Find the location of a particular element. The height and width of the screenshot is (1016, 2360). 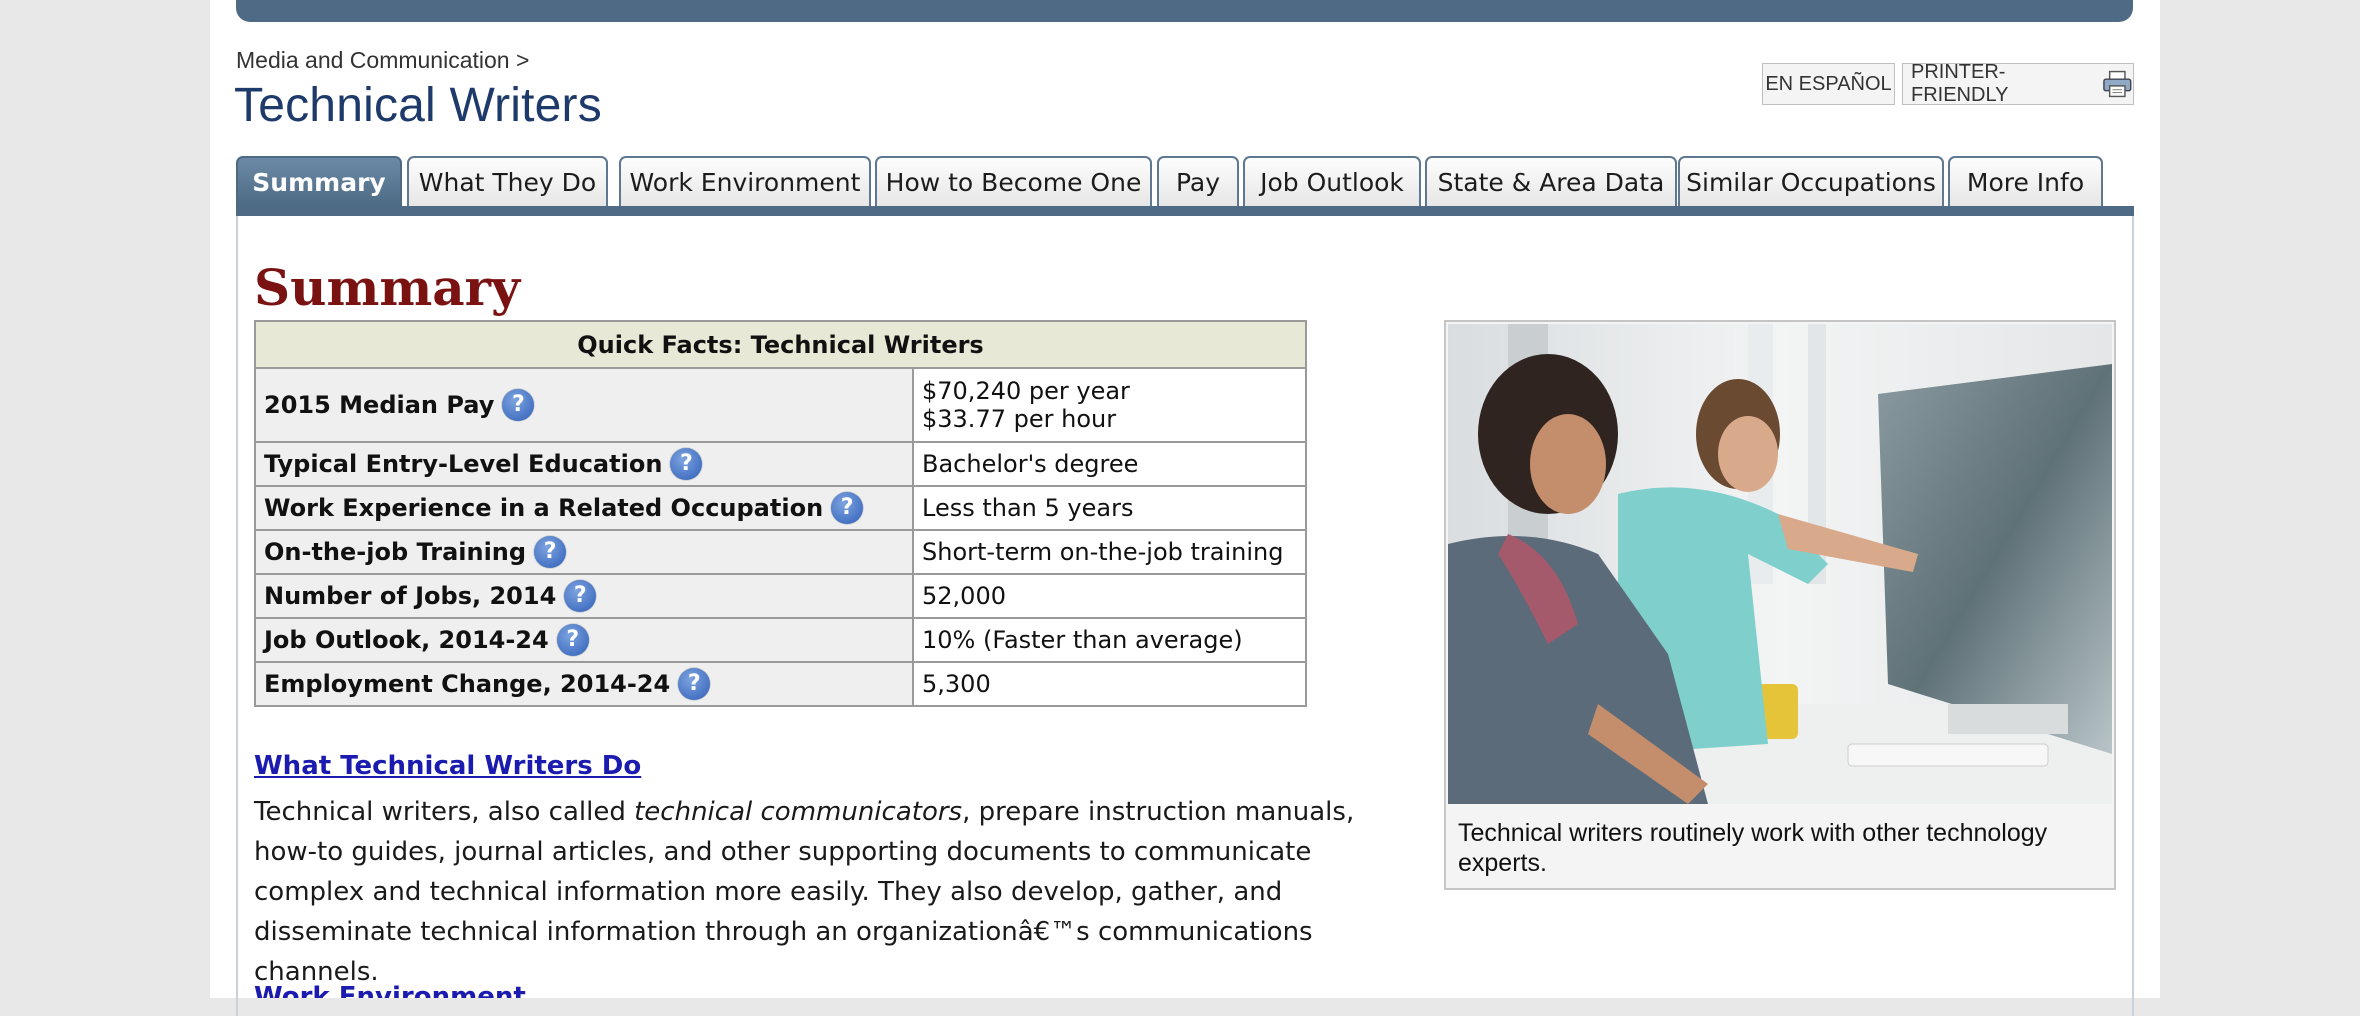

fact-value: 52,000 is located at coordinates (1109, 596).